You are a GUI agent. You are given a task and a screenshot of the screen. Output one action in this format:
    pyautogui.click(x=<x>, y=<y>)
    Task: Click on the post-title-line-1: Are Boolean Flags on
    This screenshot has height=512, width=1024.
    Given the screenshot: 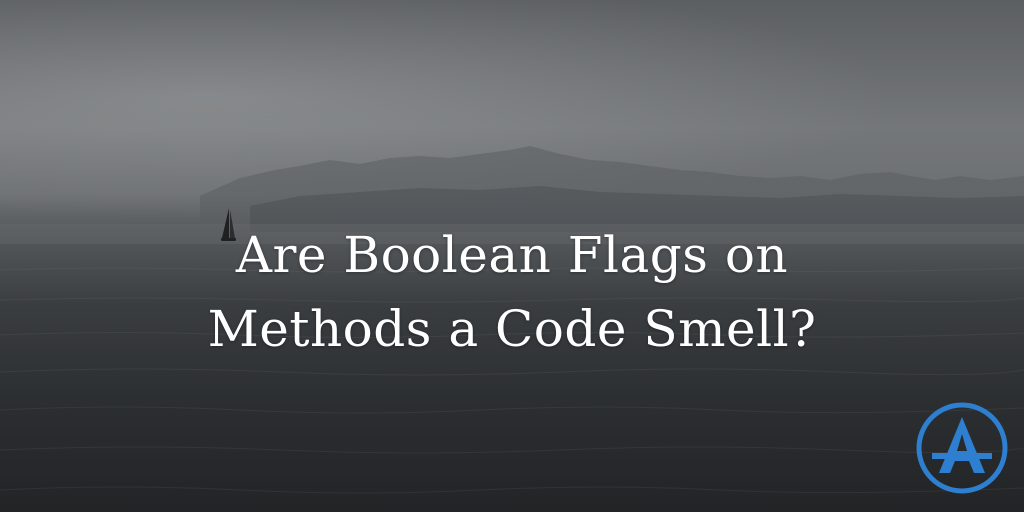 What is the action you would take?
    pyautogui.click(x=512, y=255)
    